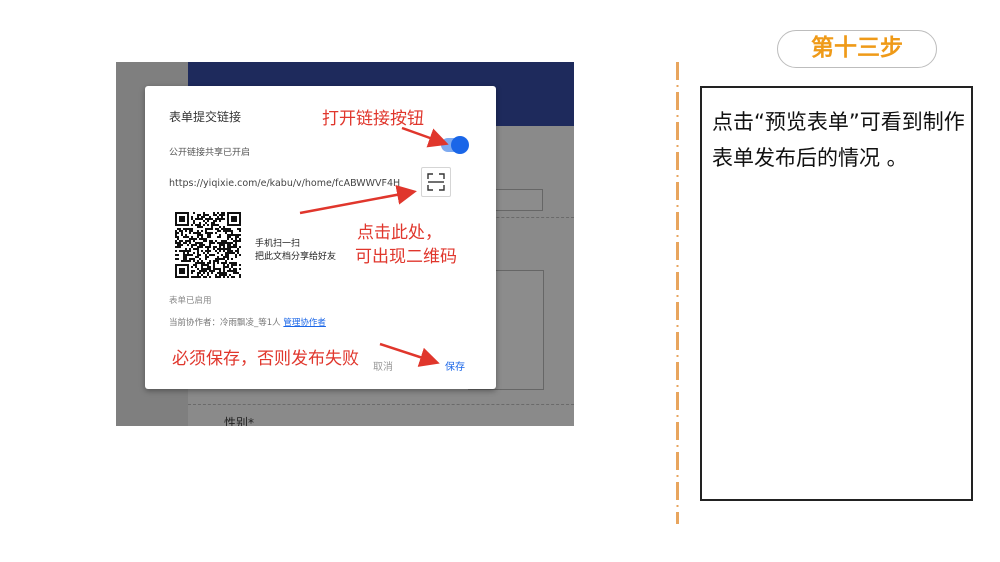 This screenshot has height=562, width=1000. What do you see at coordinates (291, 183) in the screenshot?
I see `link-url-input` at bounding box center [291, 183].